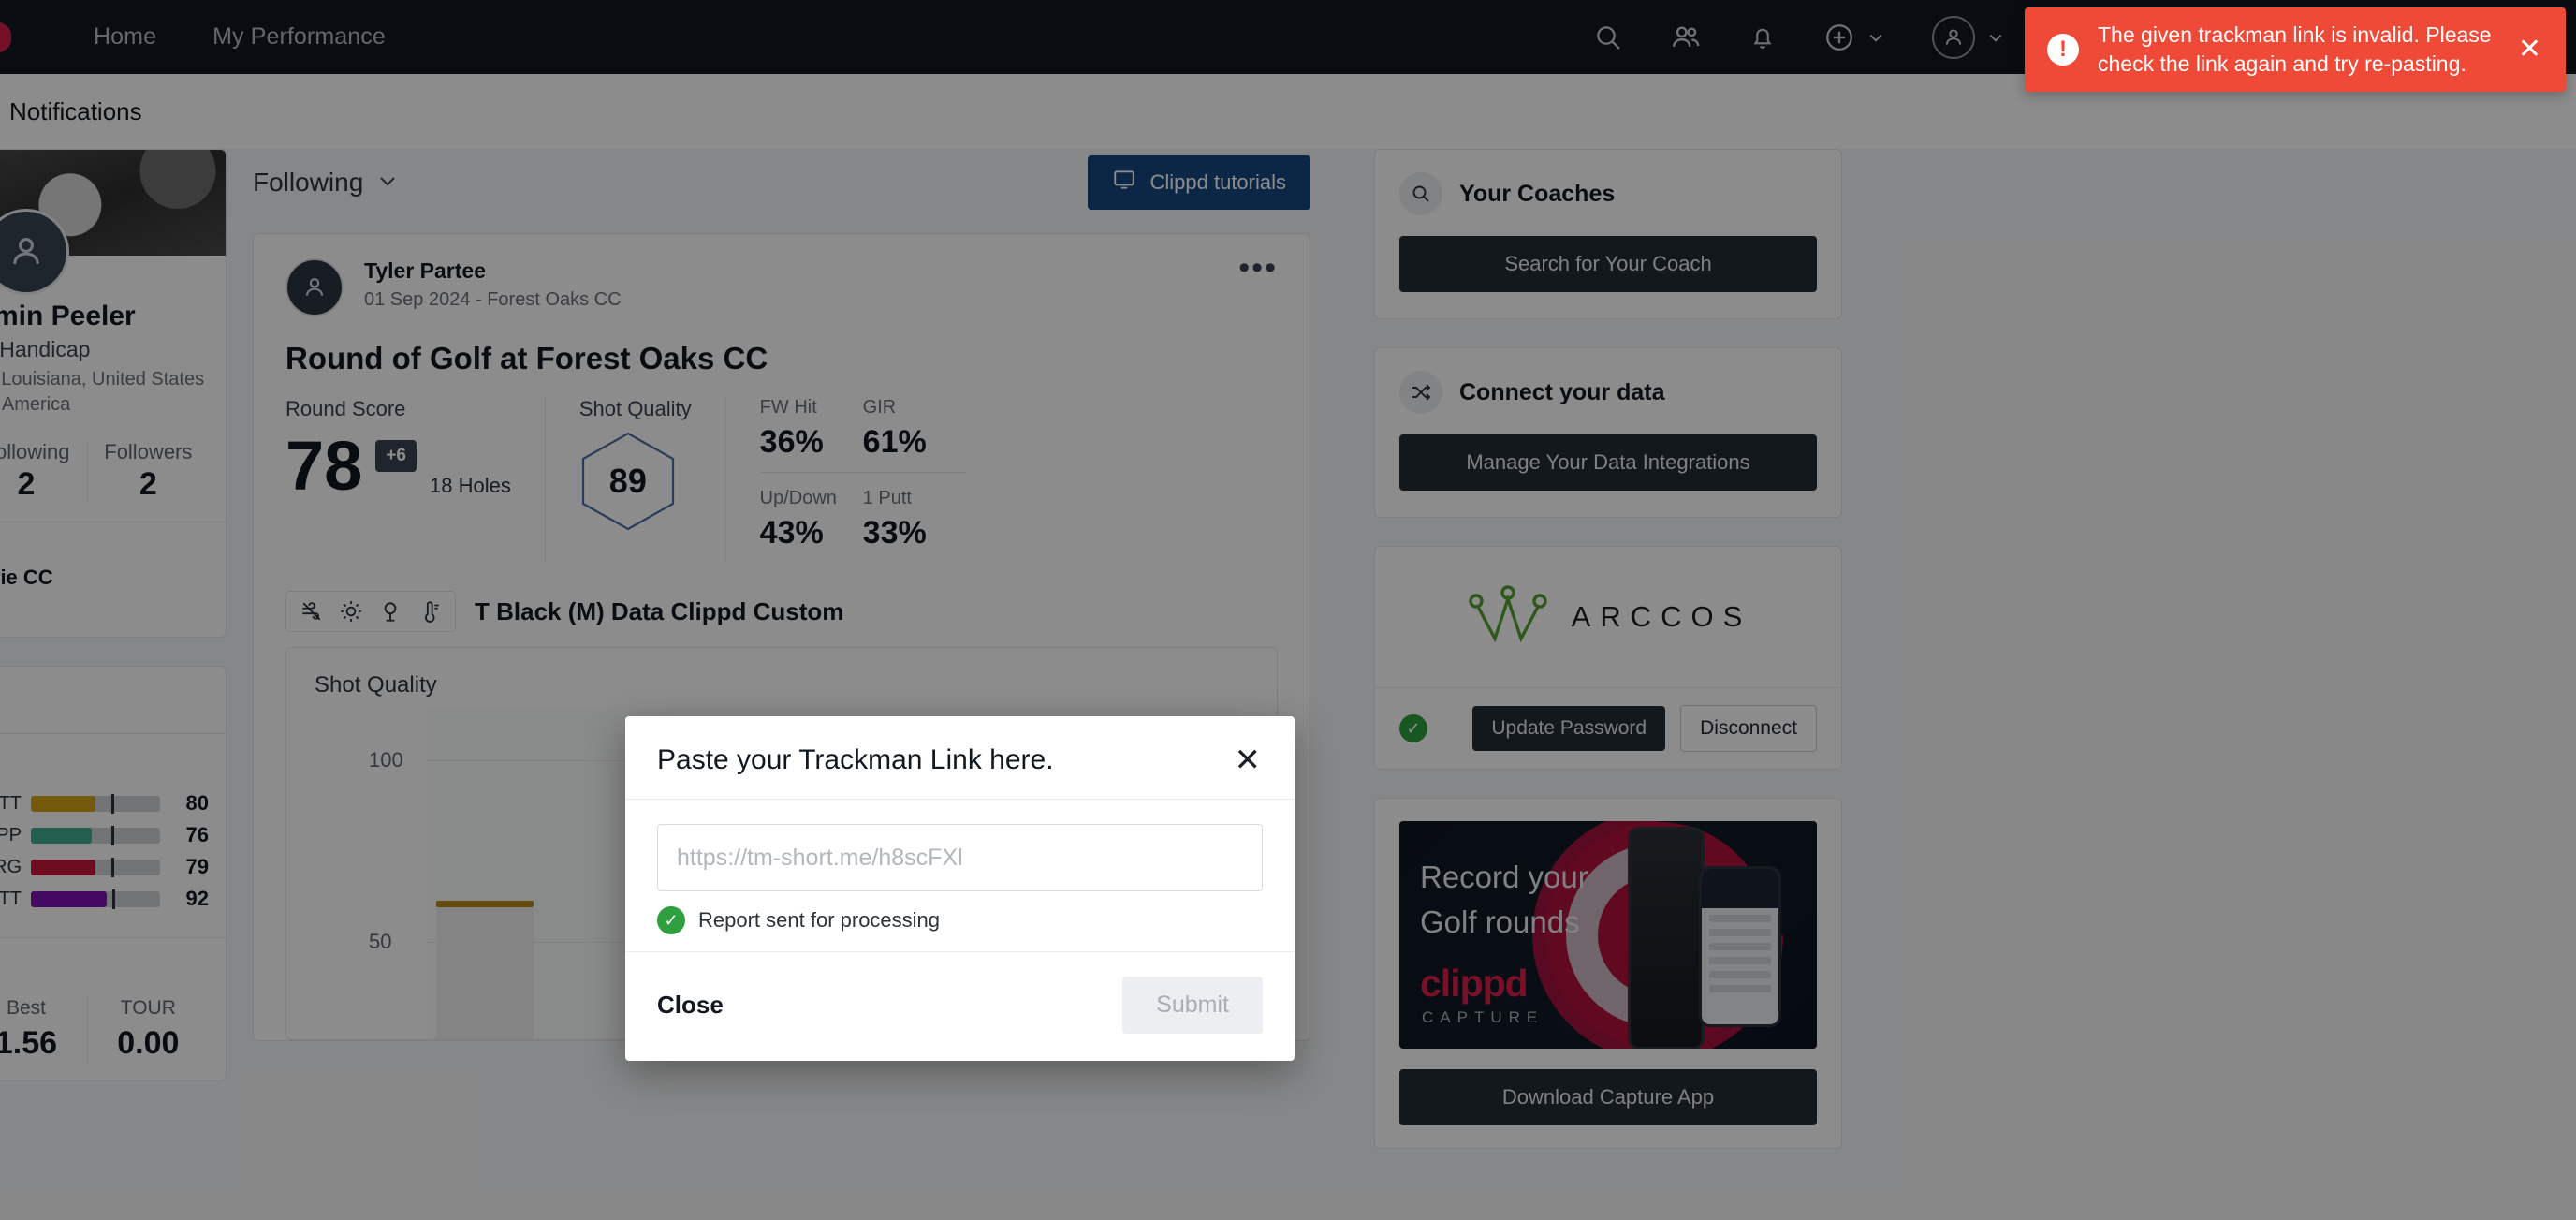  What do you see at coordinates (960, 857) in the screenshot?
I see `trackman-link-input` at bounding box center [960, 857].